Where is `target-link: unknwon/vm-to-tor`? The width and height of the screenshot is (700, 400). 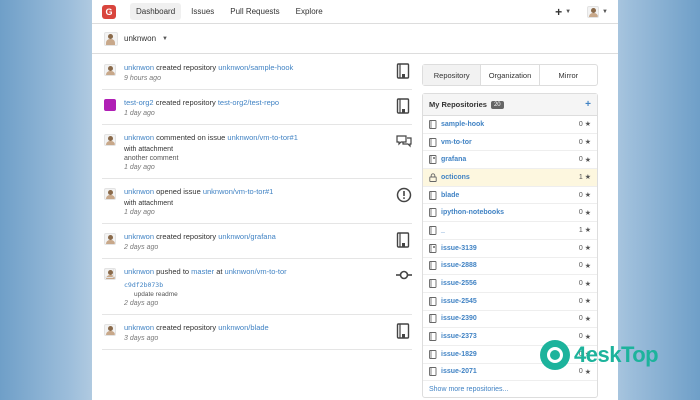
target-link: unknwon/vm-to-tor is located at coordinates (256, 271).